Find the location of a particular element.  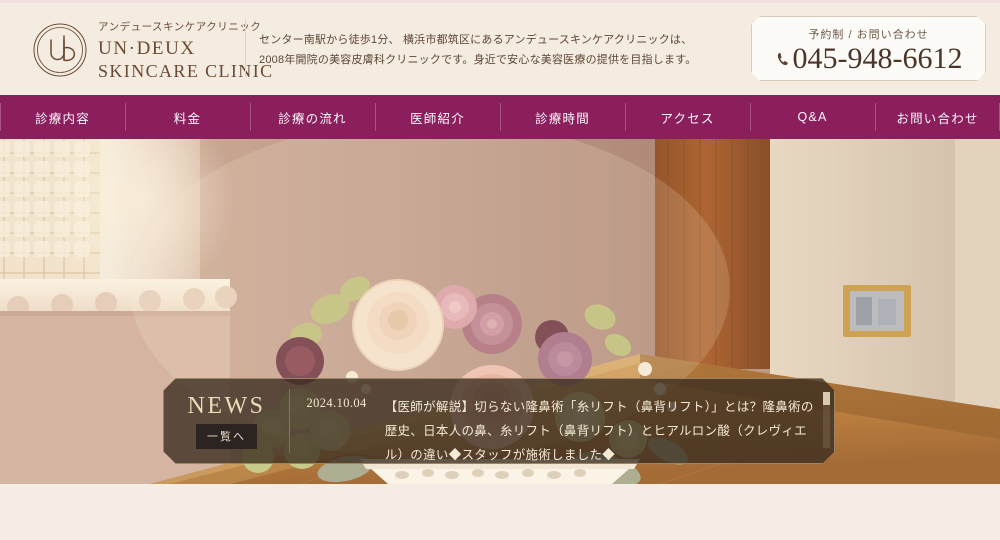

phone-label: 予約制 / お問い合わせ is located at coordinates (868, 35).